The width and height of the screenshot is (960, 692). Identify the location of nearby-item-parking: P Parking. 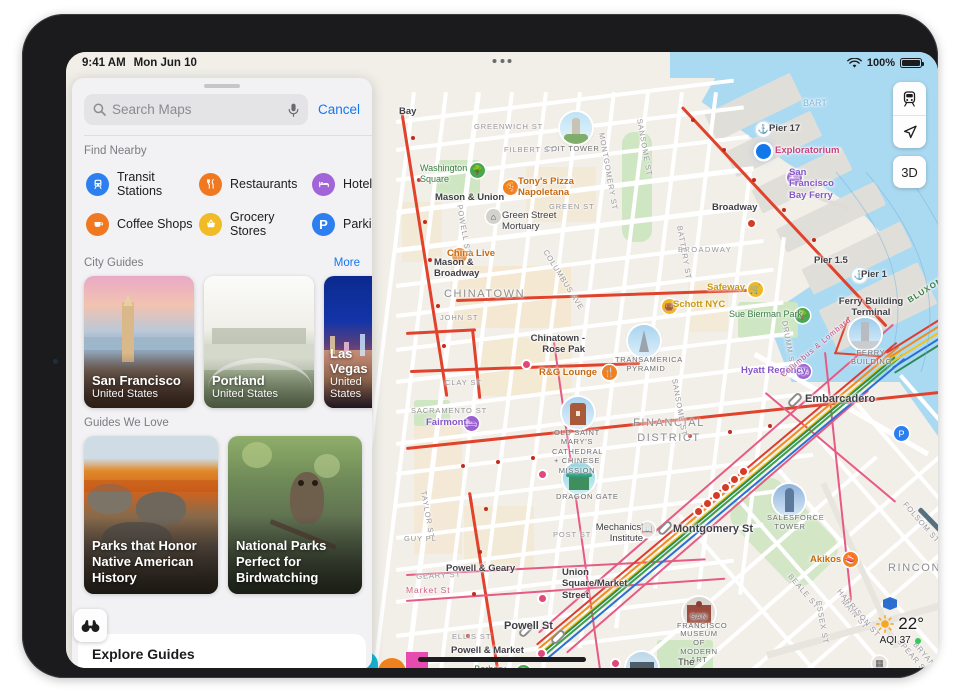
(342, 224).